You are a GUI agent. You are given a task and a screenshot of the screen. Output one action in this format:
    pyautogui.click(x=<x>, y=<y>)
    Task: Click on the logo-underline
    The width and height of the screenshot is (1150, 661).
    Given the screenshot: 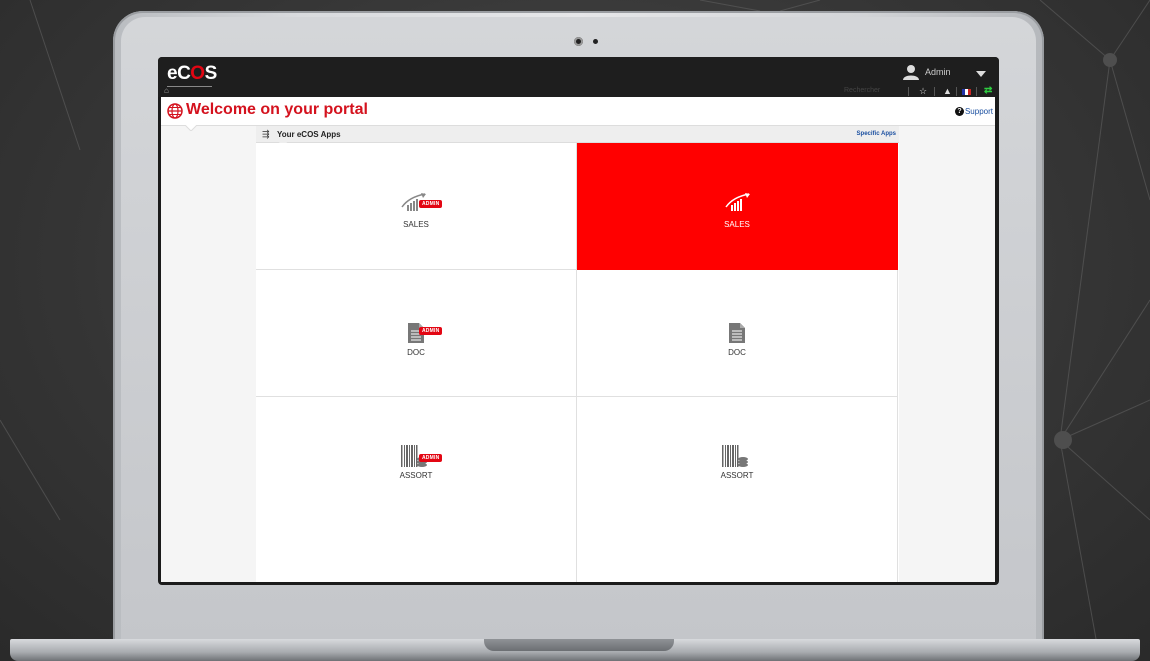 What is the action you would take?
    pyautogui.click(x=189, y=86)
    